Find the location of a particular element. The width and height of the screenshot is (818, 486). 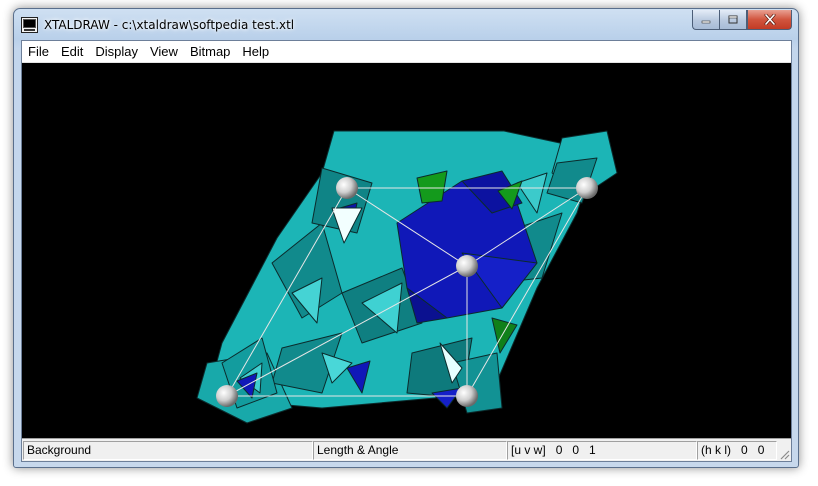

maximize-icon is located at coordinates (733, 19).